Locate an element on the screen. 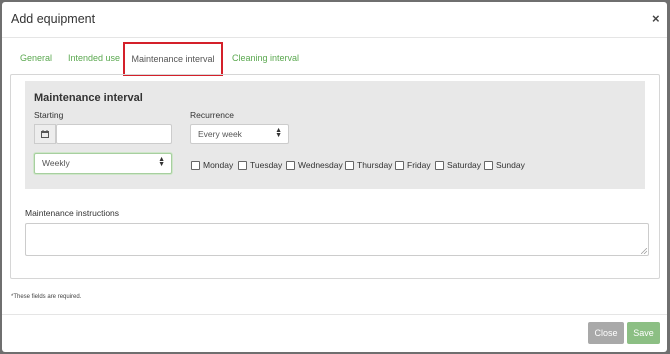  day-label: Saturday is located at coordinates (464, 165).